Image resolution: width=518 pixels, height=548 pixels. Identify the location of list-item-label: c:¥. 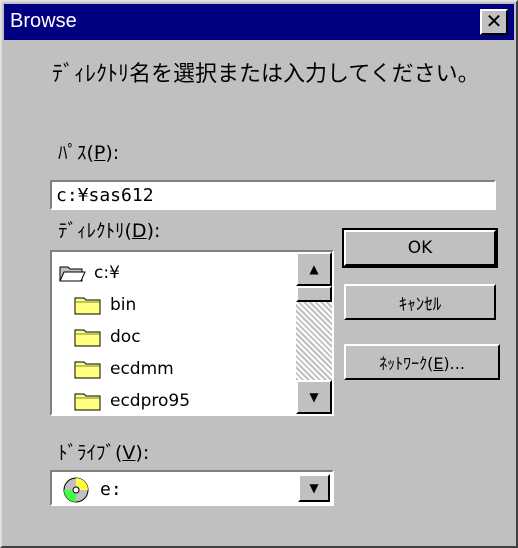
(107, 273).